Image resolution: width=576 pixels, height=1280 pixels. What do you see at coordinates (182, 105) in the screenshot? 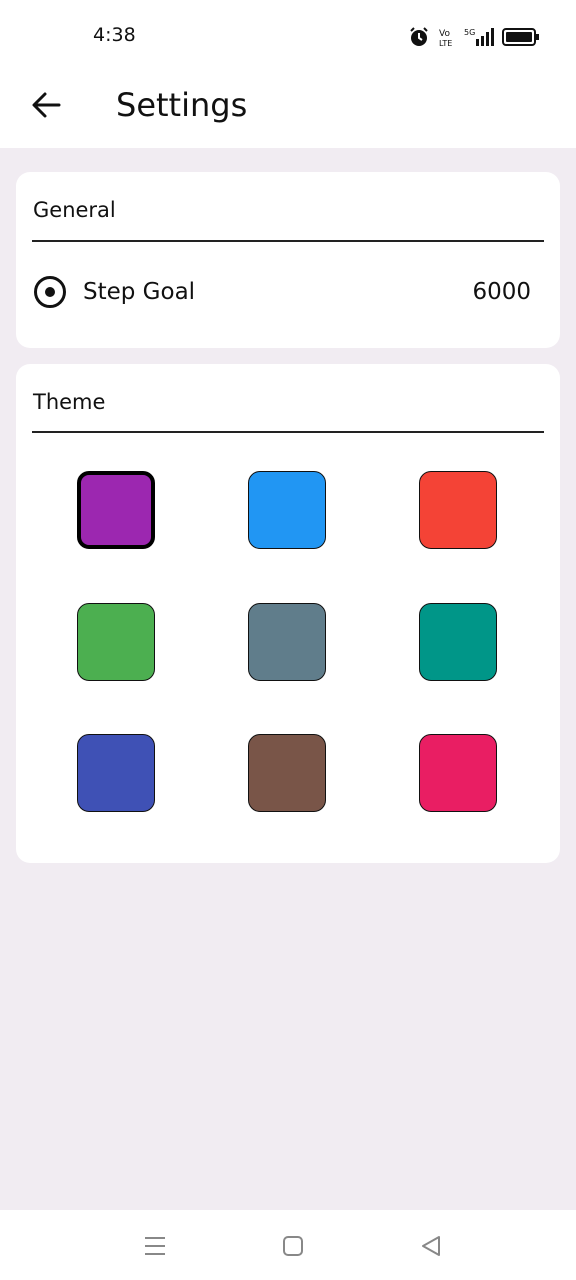
I see `page-title: Settings` at bounding box center [182, 105].